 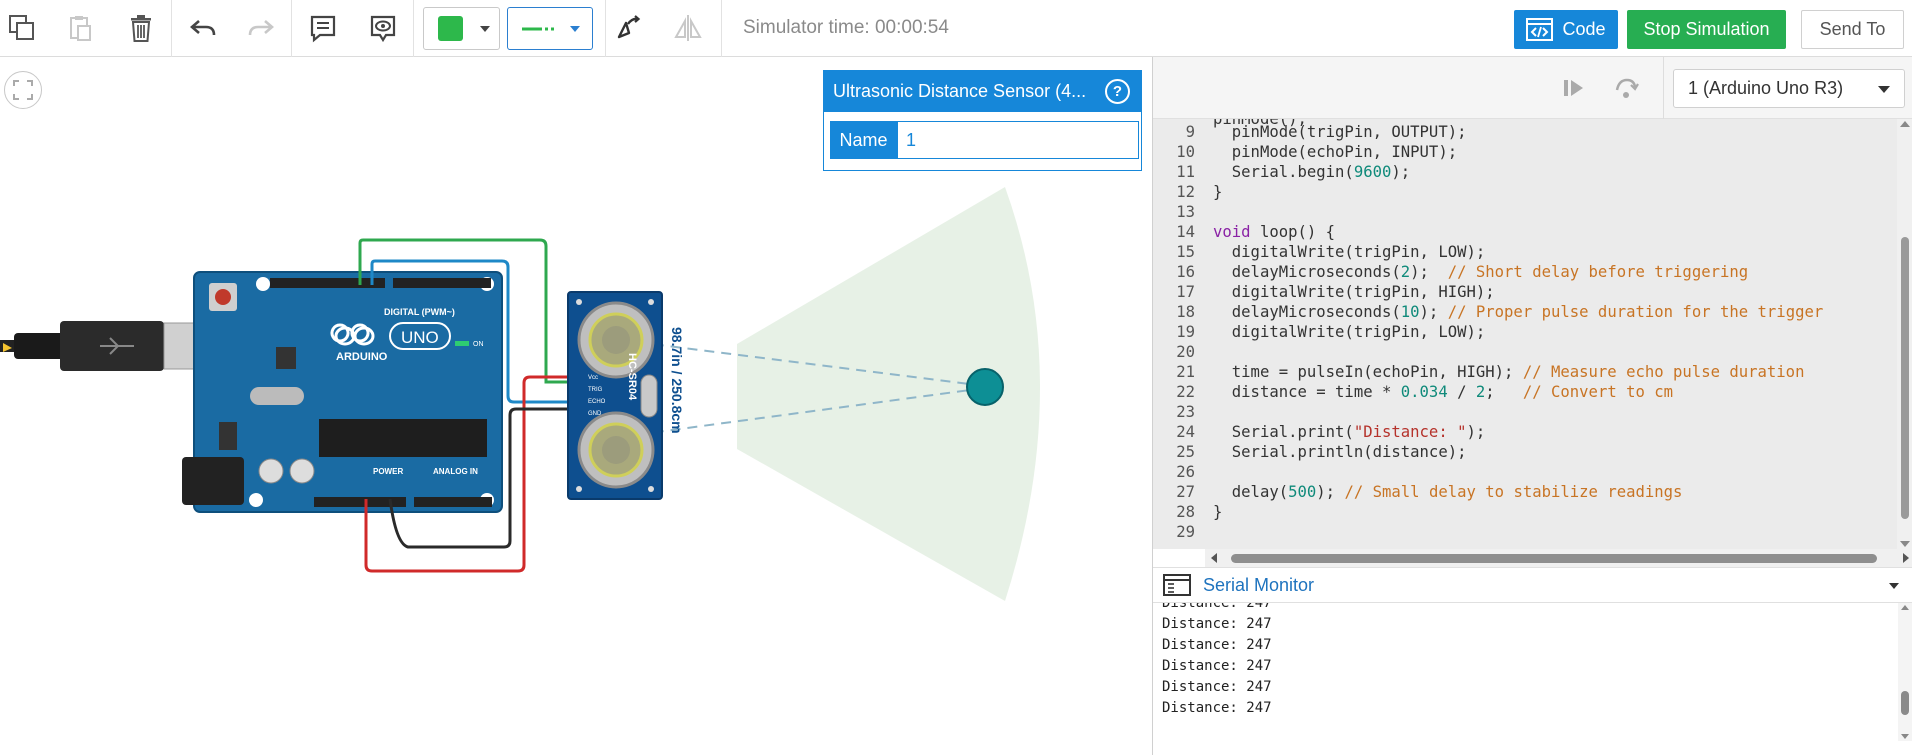 What do you see at coordinates (677, 380) in the screenshot?
I see `distance-readout: 98.7in / 250.8cm` at bounding box center [677, 380].